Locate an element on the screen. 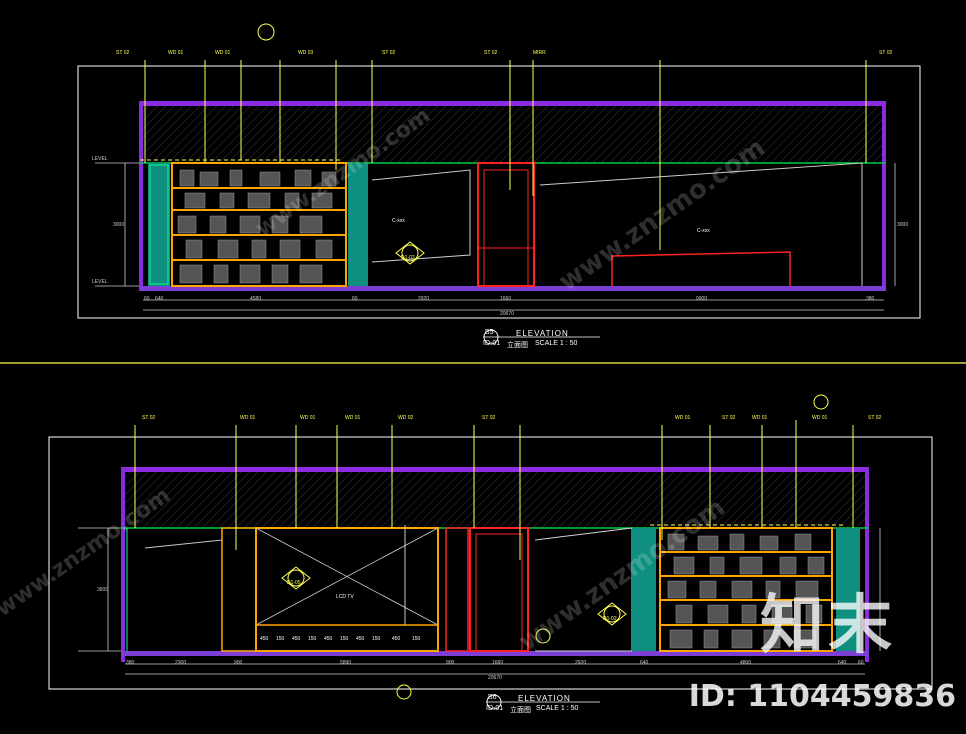 This screenshot has width=966, height=734. upper-seg-6: 9900 is located at coordinates (702, 299).